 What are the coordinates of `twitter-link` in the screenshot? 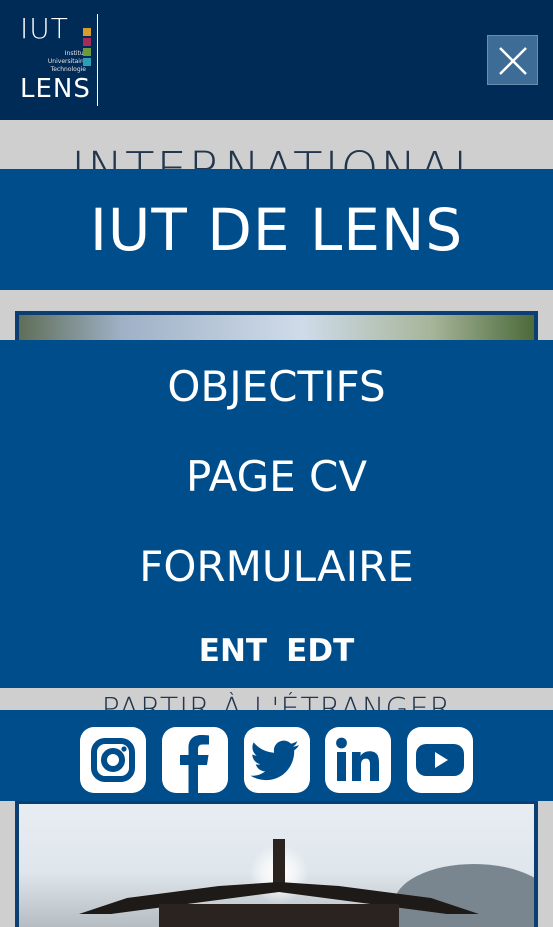 It's located at (277, 760).